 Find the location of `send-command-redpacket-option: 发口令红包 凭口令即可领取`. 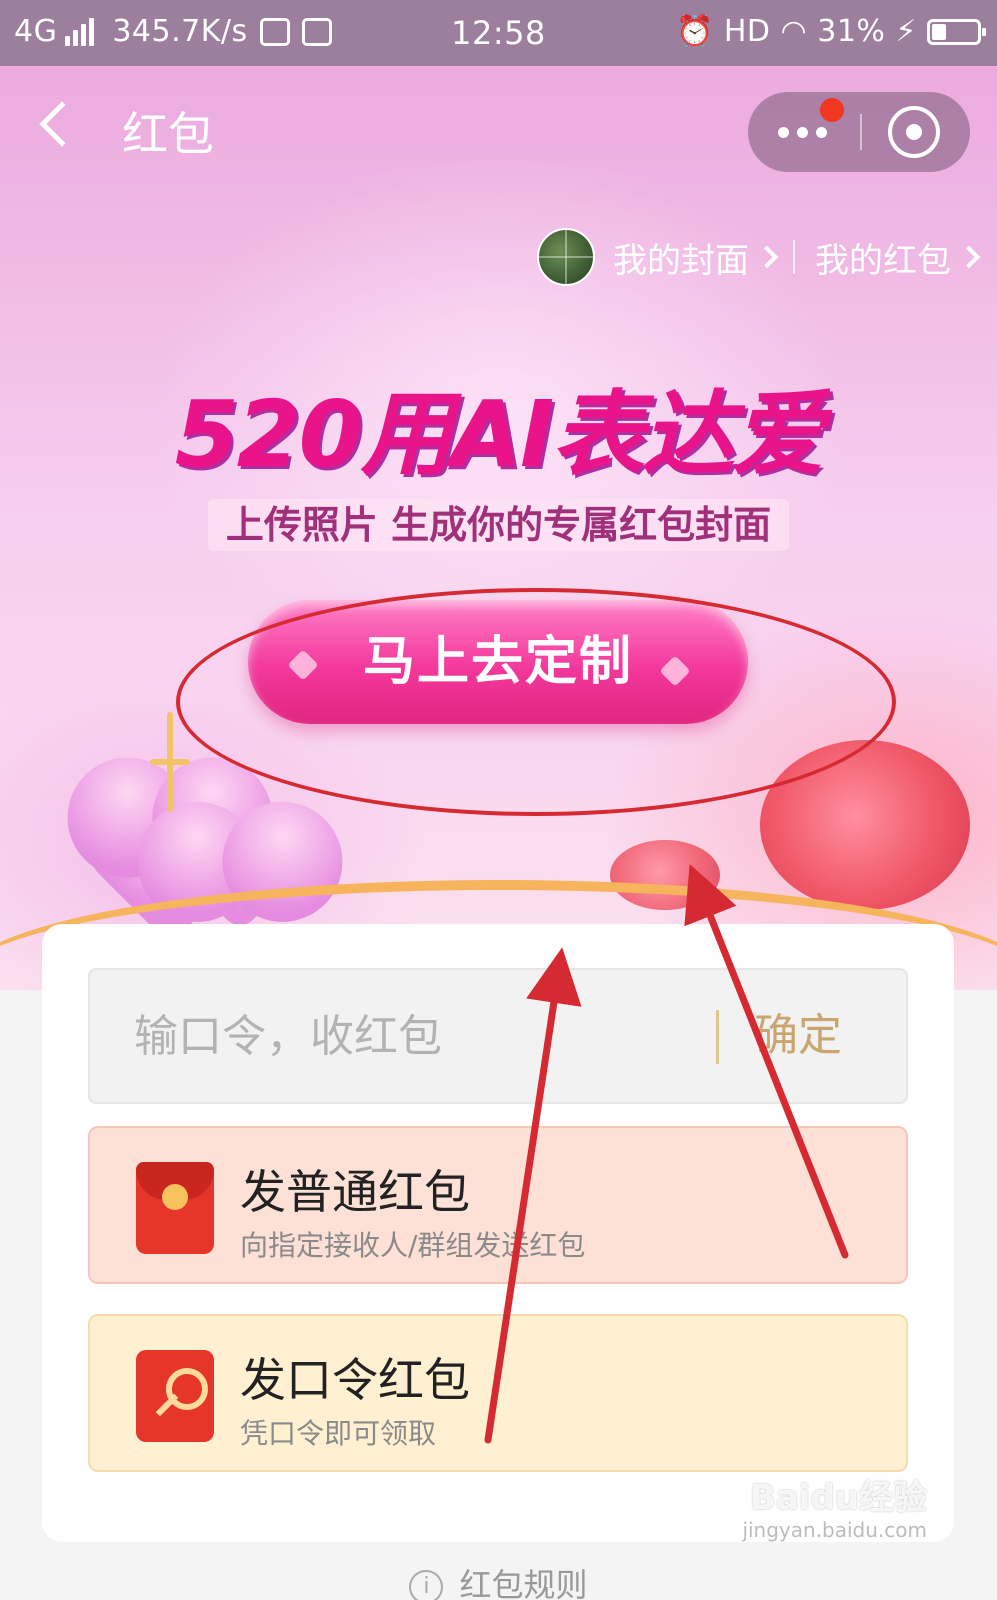

send-command-redpacket-option: 发口令红包 凭口令即可领取 is located at coordinates (498, 1393).